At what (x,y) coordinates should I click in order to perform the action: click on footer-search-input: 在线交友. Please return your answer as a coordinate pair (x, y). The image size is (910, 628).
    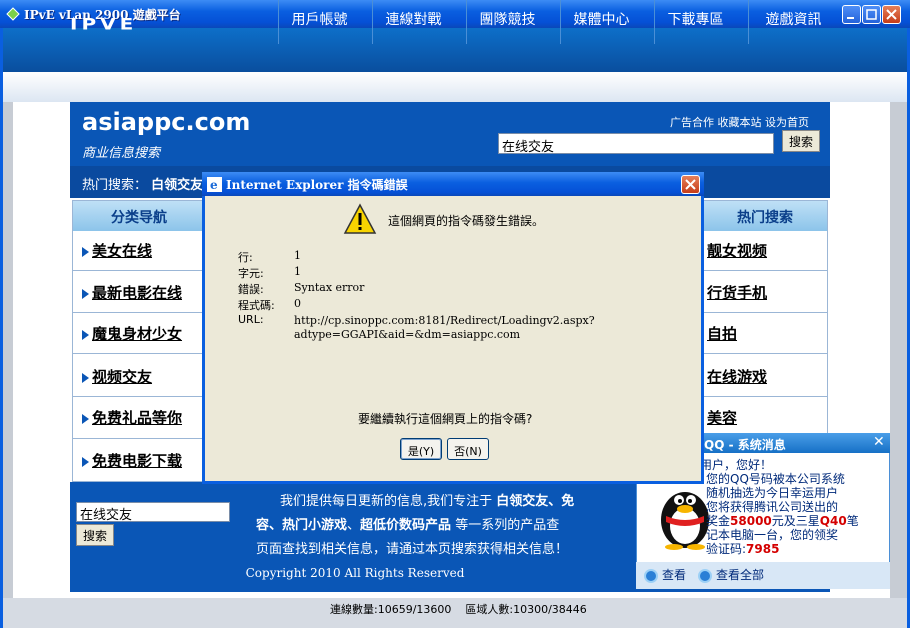
    Looking at the image, I should click on (153, 512).